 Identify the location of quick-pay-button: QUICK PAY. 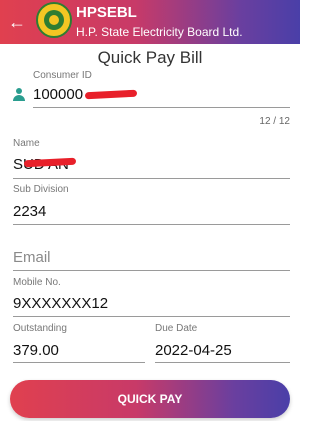
(150, 399).